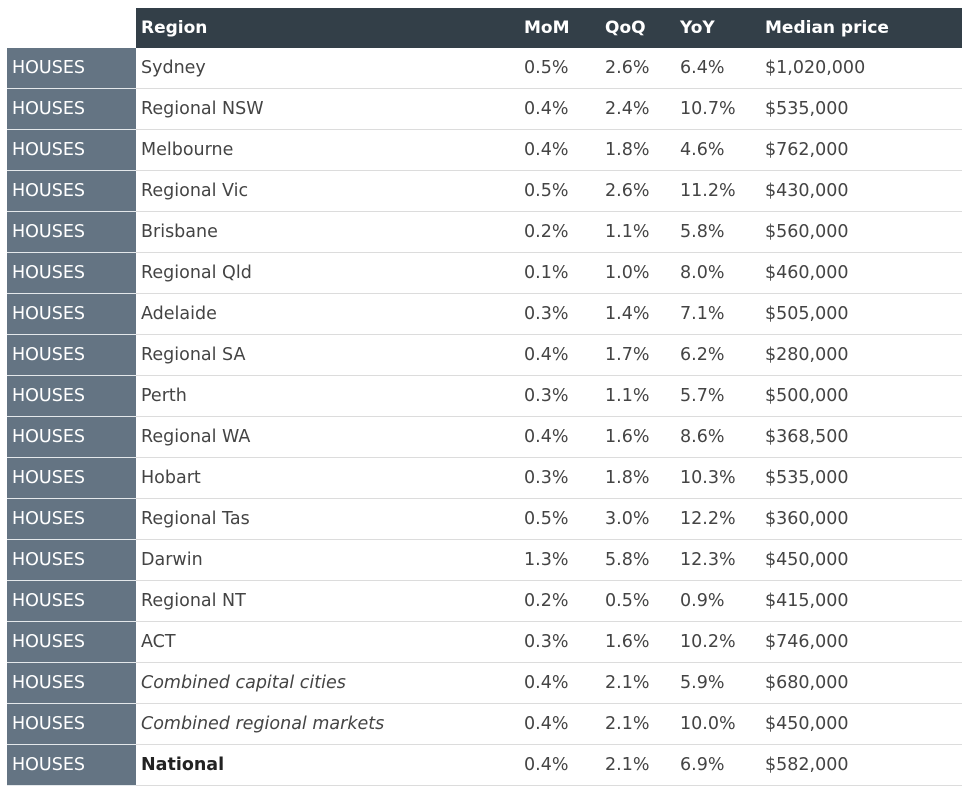 This screenshot has width=969, height=794. I want to click on header-mom: MoM, so click(547, 28).